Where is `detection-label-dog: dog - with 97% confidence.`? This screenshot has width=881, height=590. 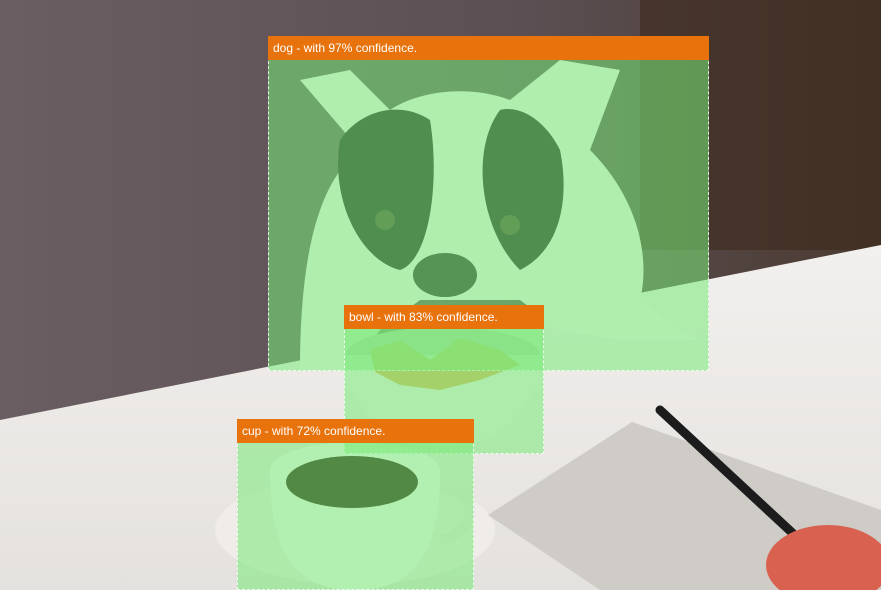
detection-label-dog: dog - with 97% confidence. is located at coordinates (488, 48).